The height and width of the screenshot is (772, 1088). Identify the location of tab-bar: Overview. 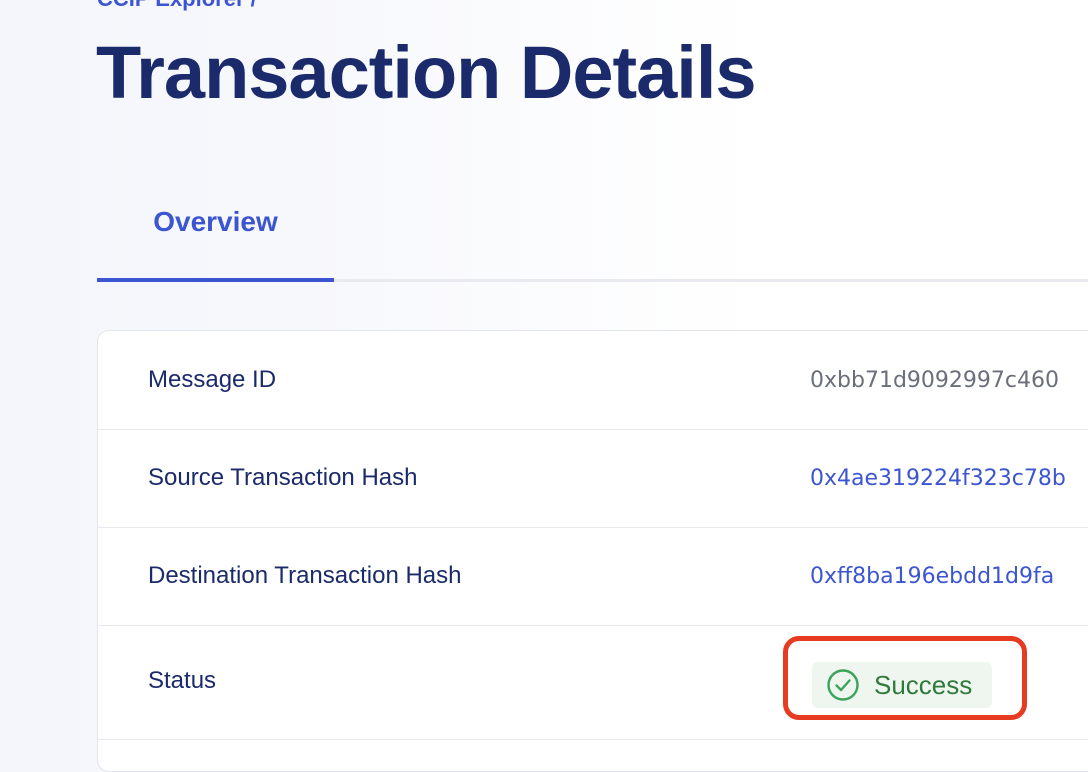
(592, 235).